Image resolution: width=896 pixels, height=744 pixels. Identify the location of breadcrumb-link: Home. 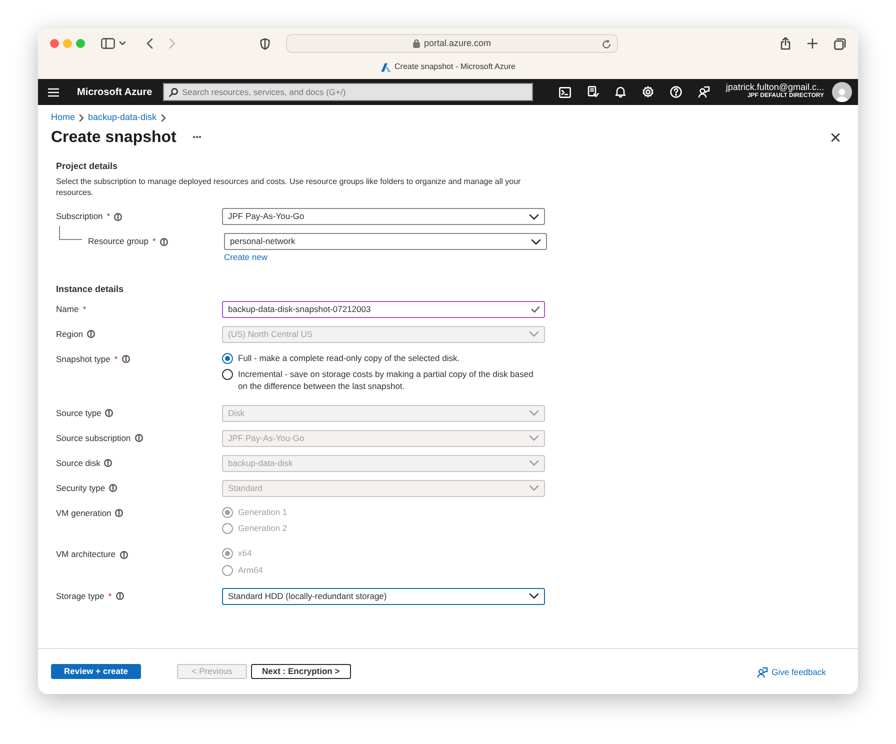
(63, 117).